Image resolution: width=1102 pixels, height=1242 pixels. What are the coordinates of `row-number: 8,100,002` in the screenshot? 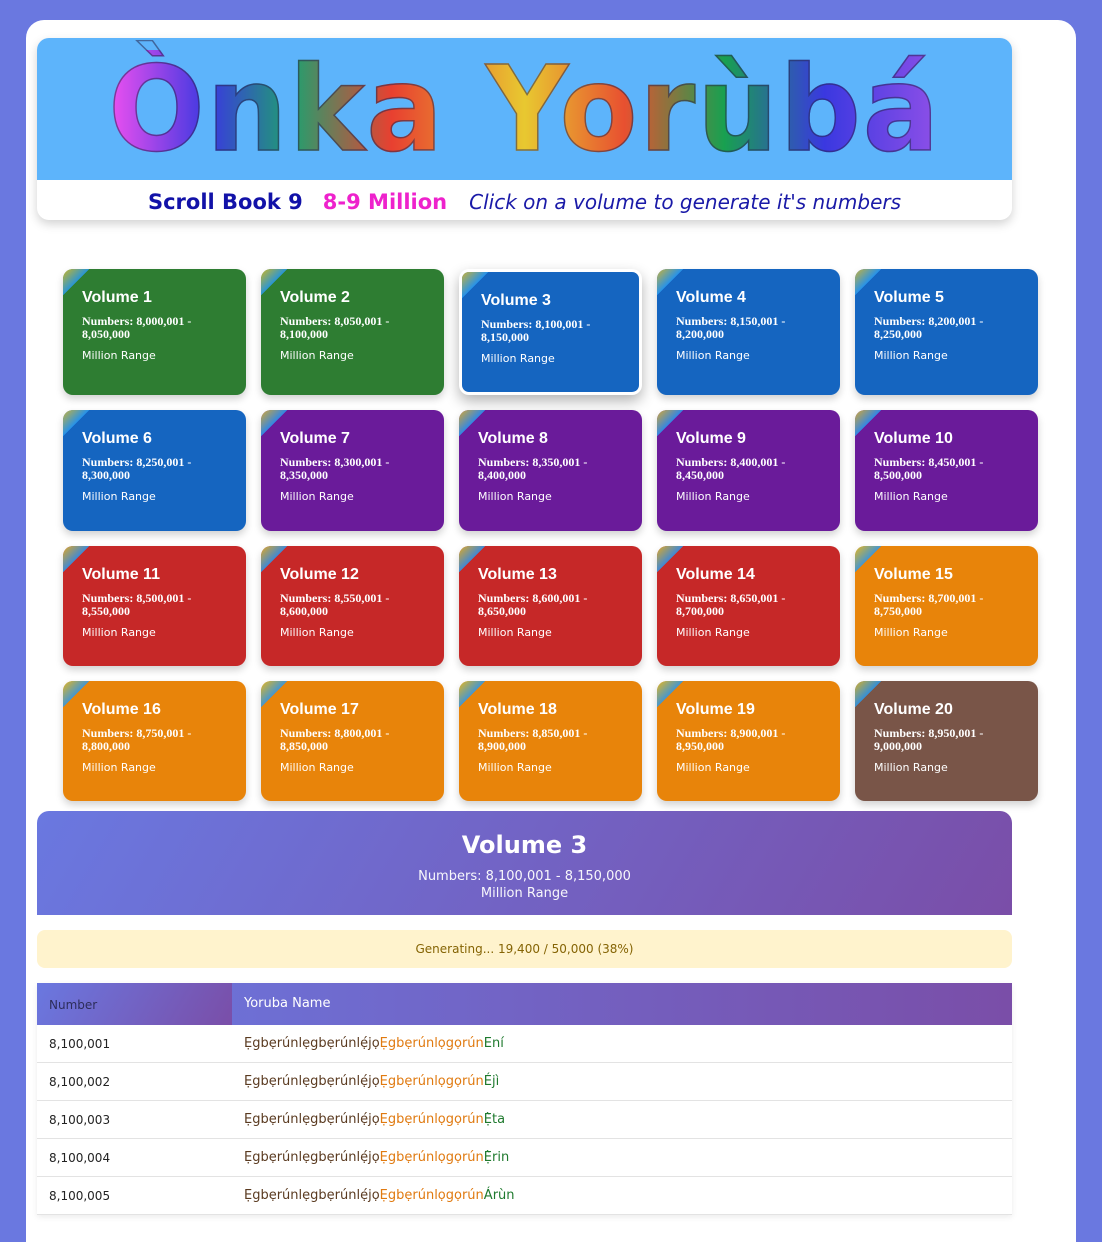 It's located at (80, 1082).